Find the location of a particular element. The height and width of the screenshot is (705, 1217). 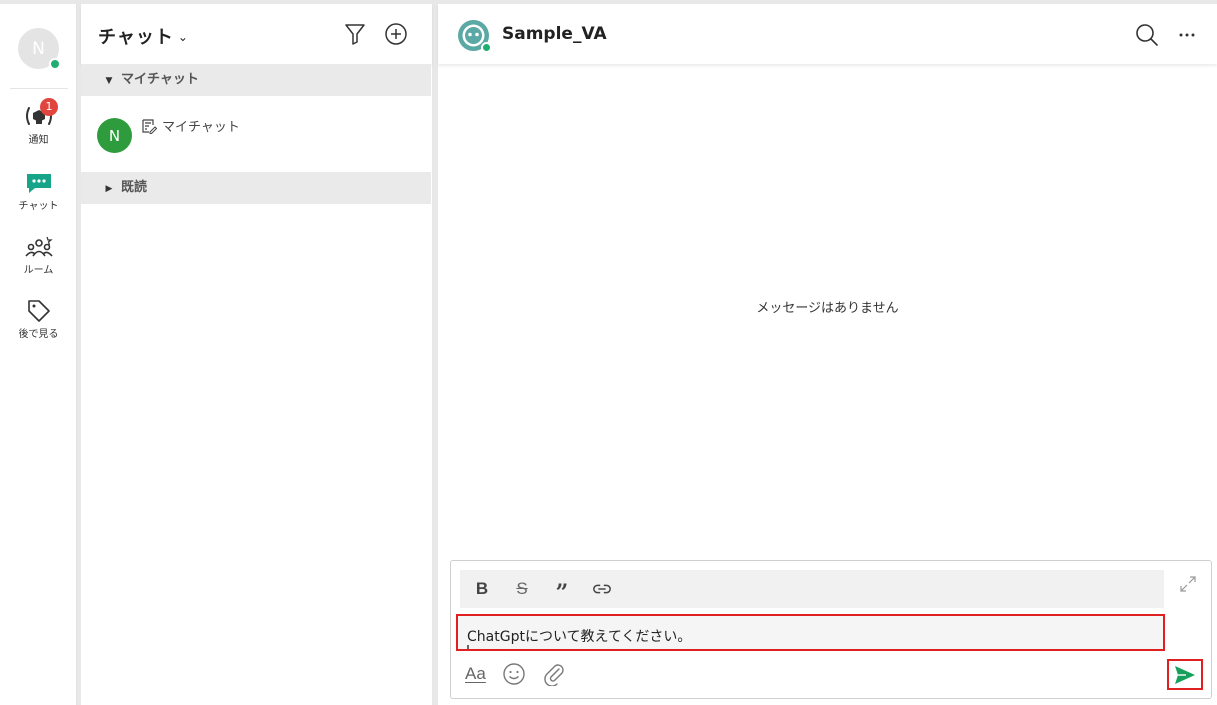

user-avatar-initial: N is located at coordinates (38, 48).